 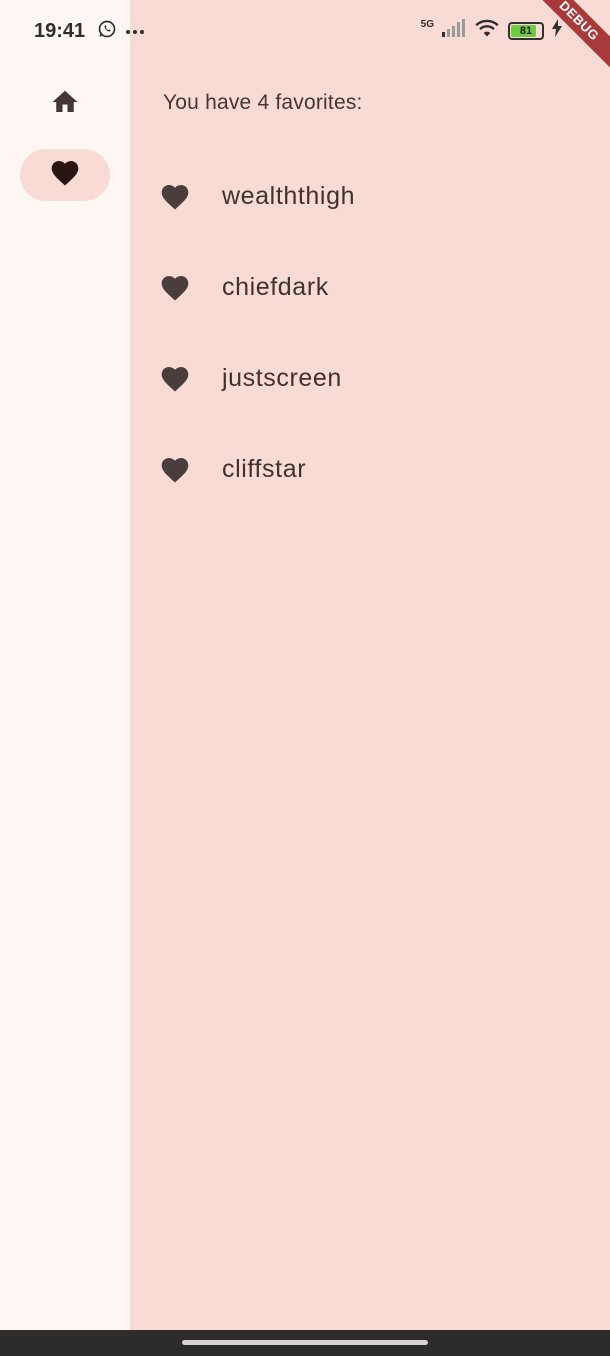 What do you see at coordinates (370, 469) in the screenshot?
I see `favorite-item-cliffstar: cliffstar` at bounding box center [370, 469].